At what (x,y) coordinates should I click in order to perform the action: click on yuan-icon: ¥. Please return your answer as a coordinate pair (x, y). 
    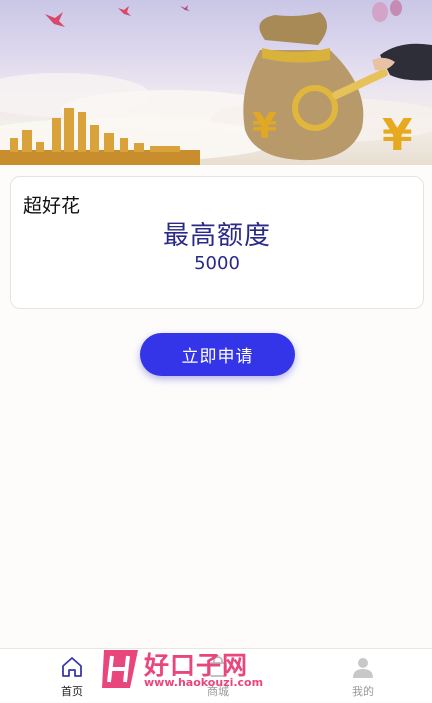
    Looking at the image, I should click on (397, 135).